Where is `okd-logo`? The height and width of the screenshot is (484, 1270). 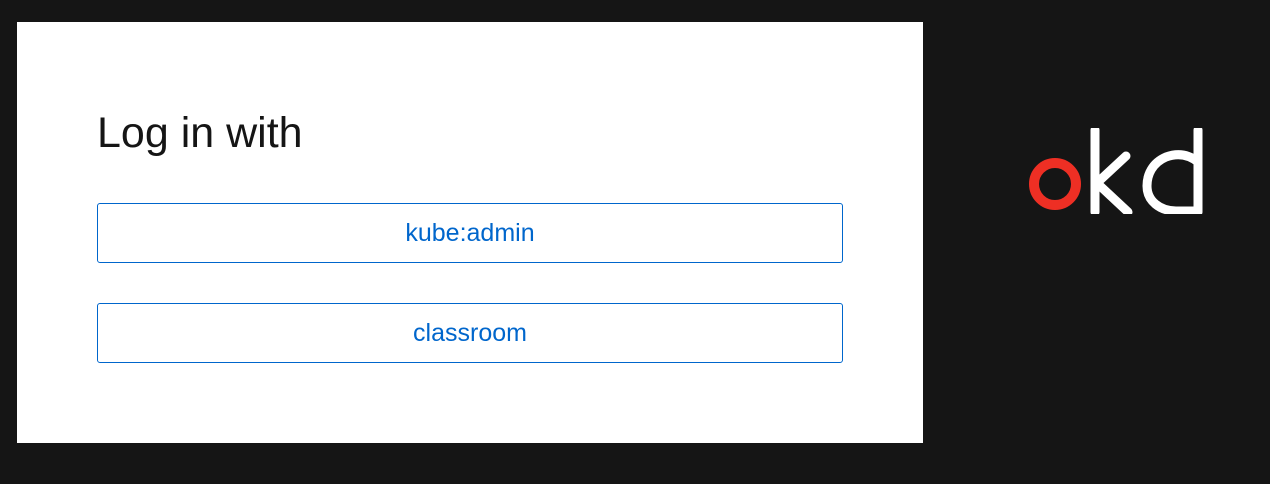
okd-logo is located at coordinates (1116, 171).